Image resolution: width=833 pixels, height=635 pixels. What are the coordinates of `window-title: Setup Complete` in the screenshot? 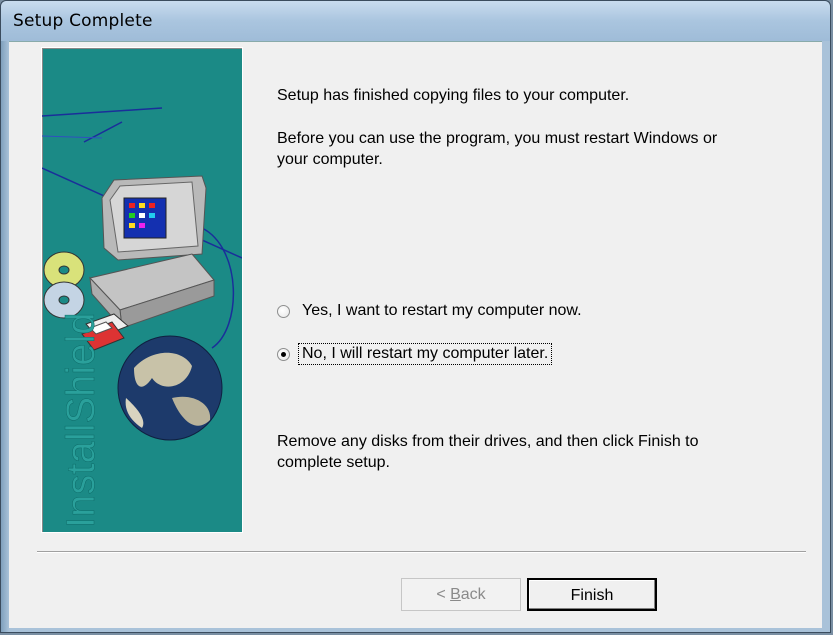 It's located at (83, 21).